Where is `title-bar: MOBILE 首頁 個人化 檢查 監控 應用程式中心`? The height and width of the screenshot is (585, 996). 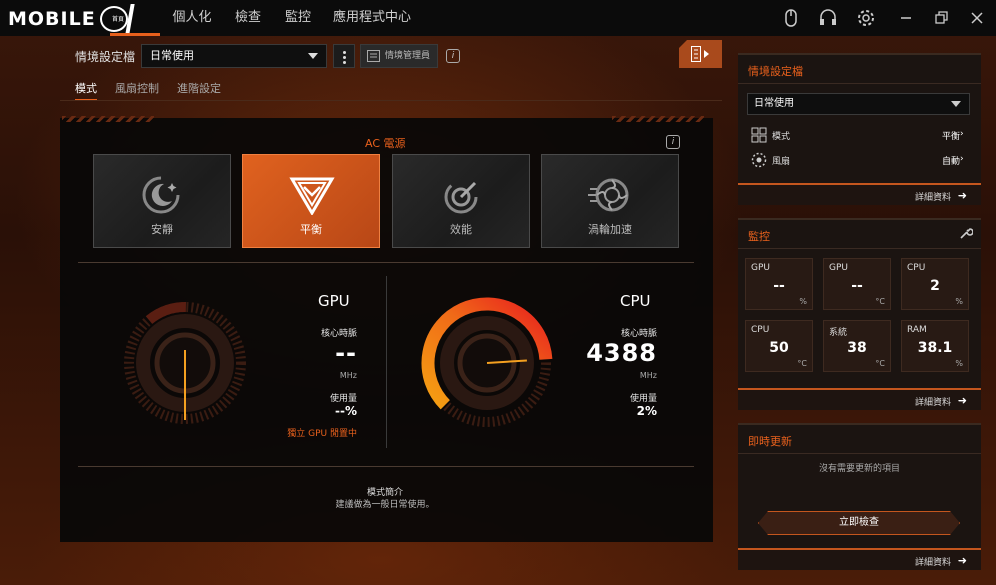
title-bar: MOBILE 首頁 個人化 檢查 監控 應用程式中心 is located at coordinates (498, 18).